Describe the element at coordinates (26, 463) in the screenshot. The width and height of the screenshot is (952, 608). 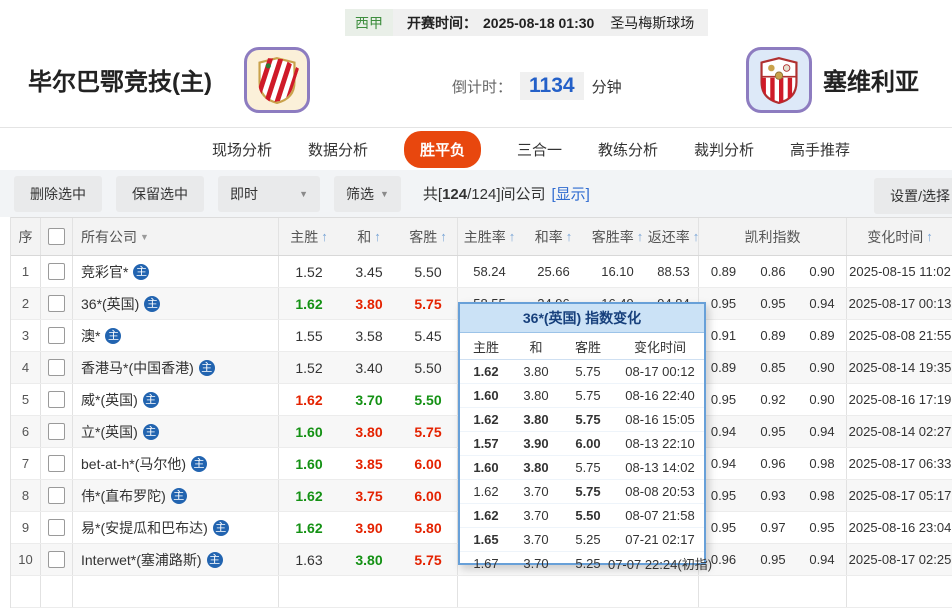
I see `row-index: 7` at that location.